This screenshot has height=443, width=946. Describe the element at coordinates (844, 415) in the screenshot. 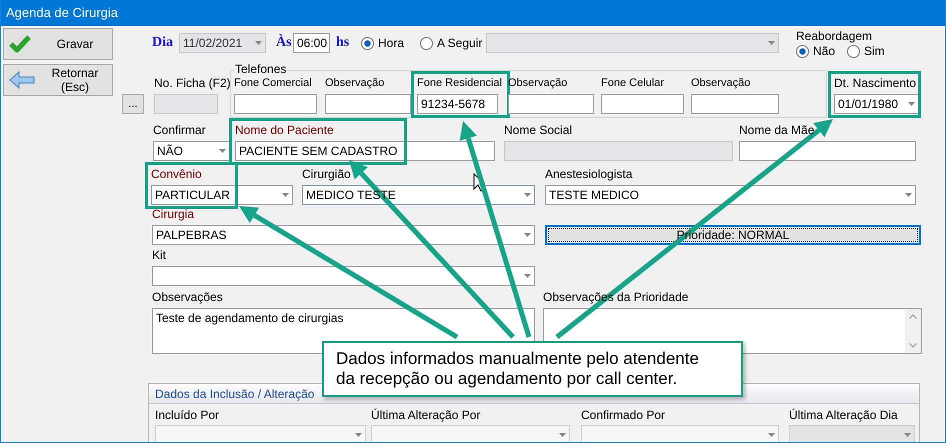

I see `field-label: Última Alteração Dia` at that location.